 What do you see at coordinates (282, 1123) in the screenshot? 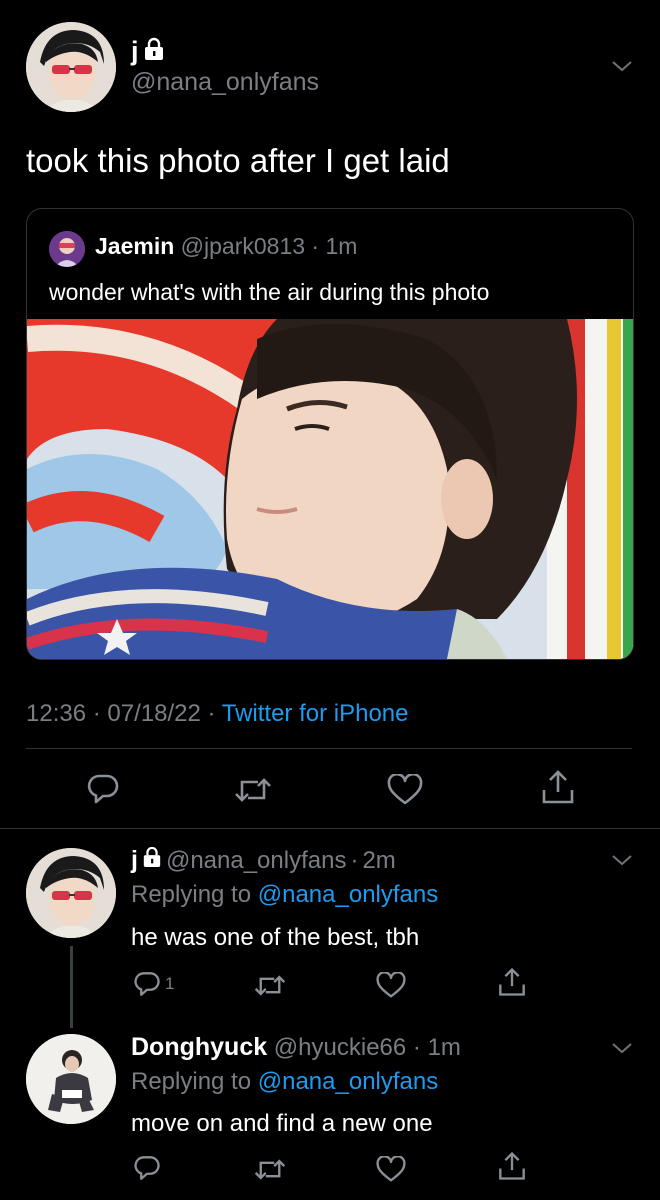
I see `reply-text: move on and find a new one` at bounding box center [282, 1123].